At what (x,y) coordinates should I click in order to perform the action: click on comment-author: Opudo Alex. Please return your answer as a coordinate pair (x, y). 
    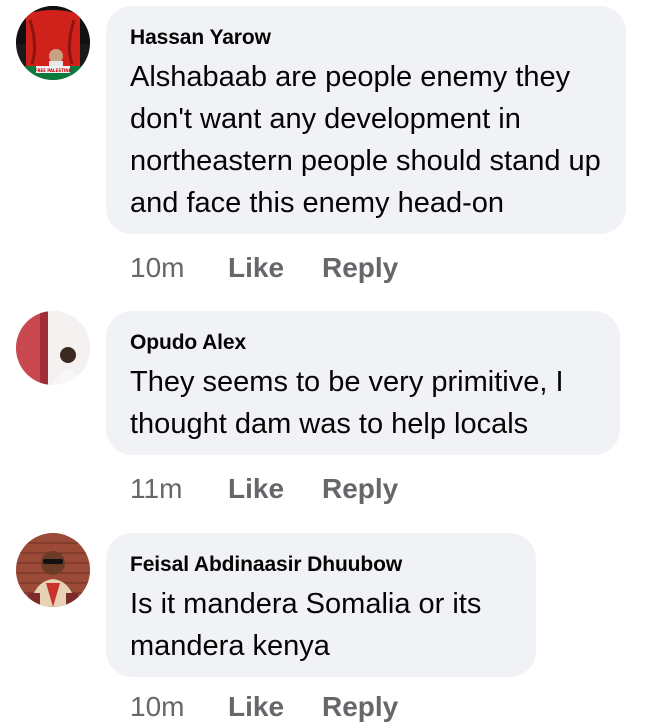
    Looking at the image, I should click on (363, 343).